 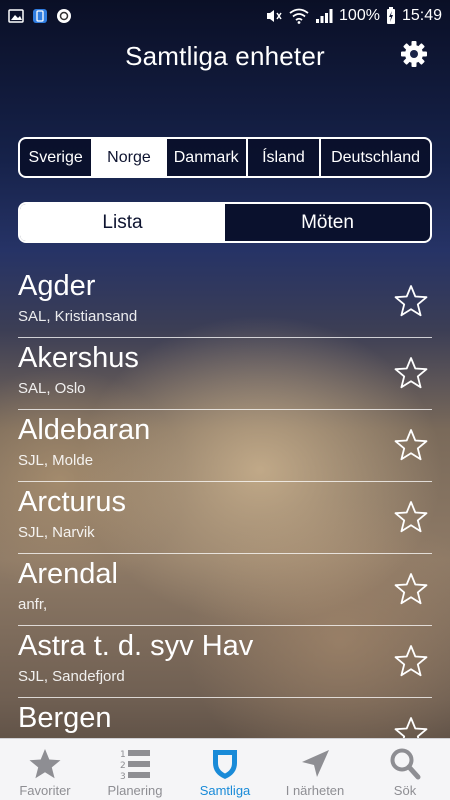 I want to click on country-tab-danmark: Danmark, so click(x=207, y=157).